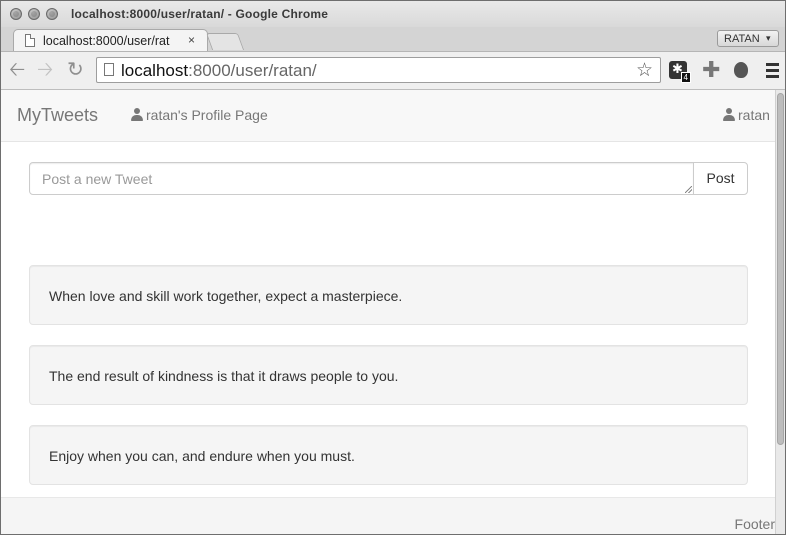 The height and width of the screenshot is (535, 786). I want to click on extension-icon: ✱ 4, so click(680, 72).